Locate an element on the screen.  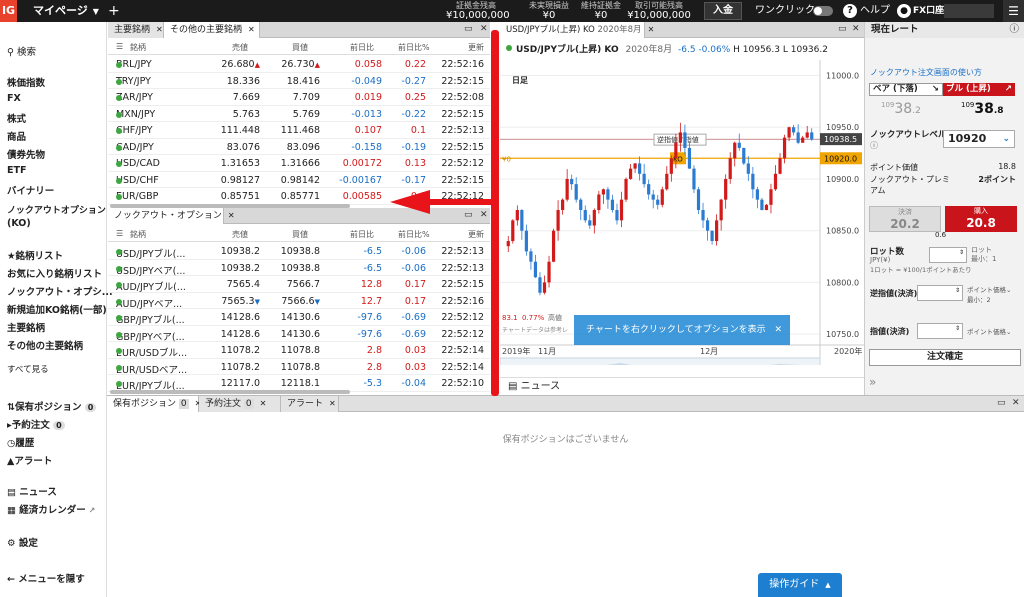
cell-buy: 12118.1 is located at coordinates (294, 383).